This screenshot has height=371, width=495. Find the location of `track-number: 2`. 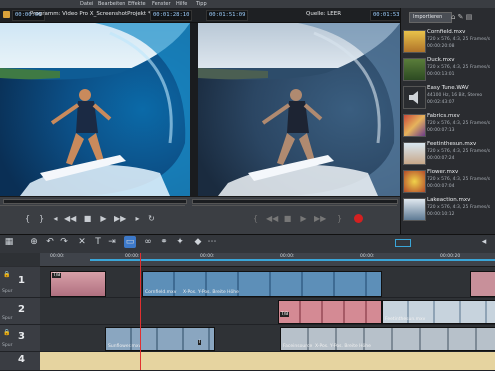

track-number: 2 is located at coordinates (21, 309).